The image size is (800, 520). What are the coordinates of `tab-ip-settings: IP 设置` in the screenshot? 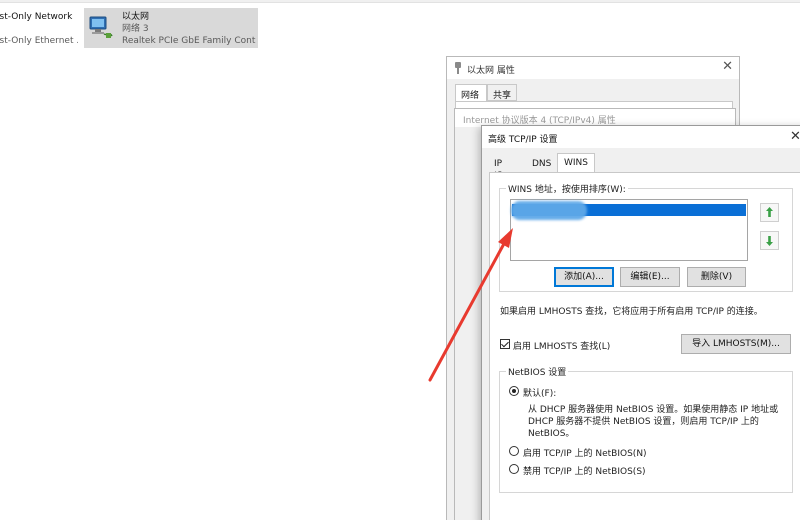 It's located at (498, 175).